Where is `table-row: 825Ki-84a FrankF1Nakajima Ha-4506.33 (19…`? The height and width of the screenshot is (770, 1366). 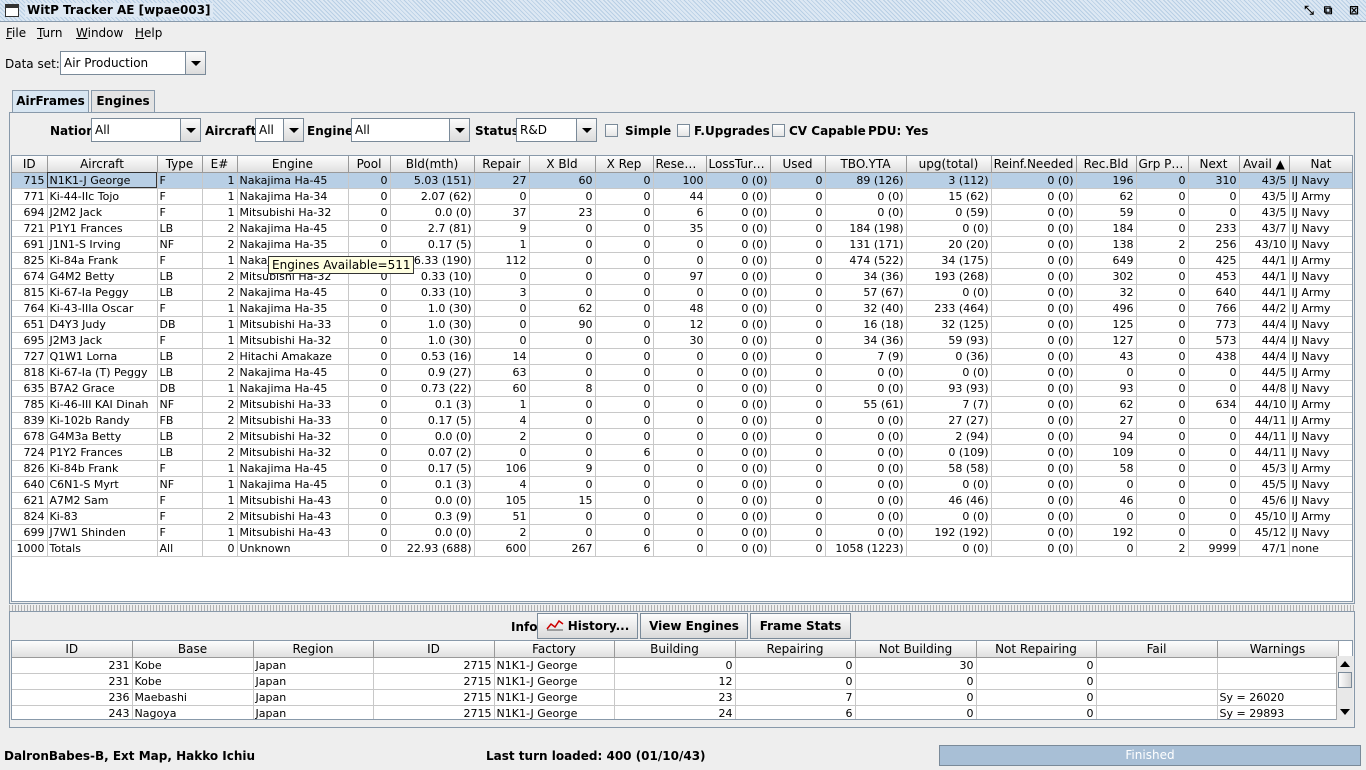 table-row: 825Ki-84a FrankF1Nakajima Ha-4506.33 (19… is located at coordinates (682, 260).